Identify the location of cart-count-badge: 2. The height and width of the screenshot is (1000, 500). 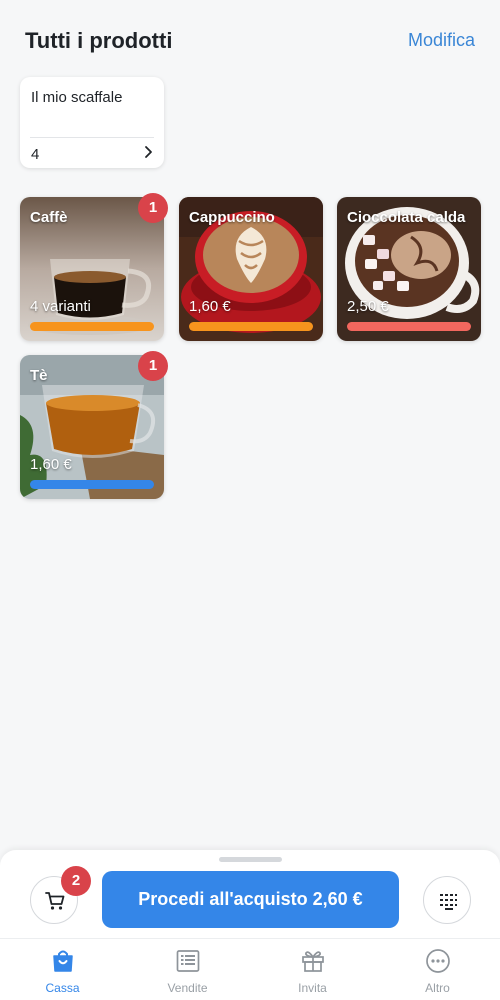
(76, 881).